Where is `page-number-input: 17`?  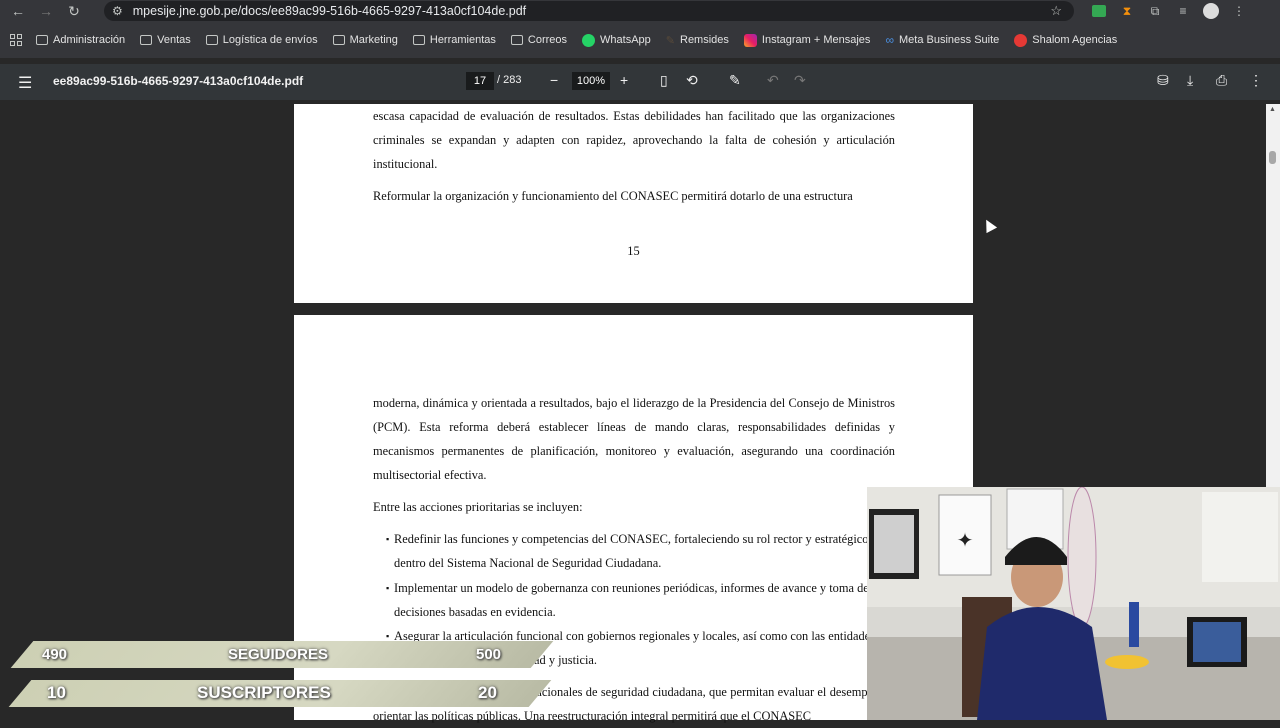
page-number-input: 17 is located at coordinates (480, 81).